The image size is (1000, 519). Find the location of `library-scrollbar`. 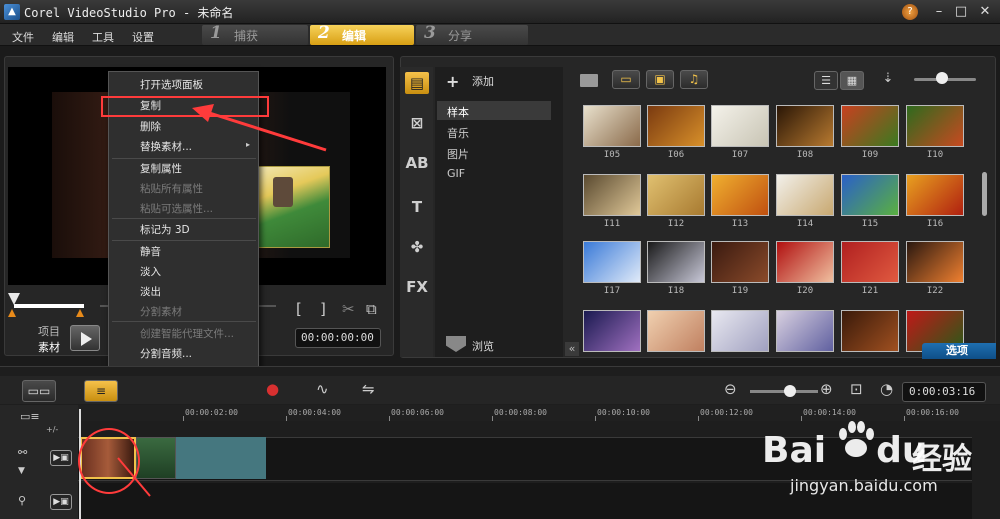

library-scrollbar is located at coordinates (984, 194).